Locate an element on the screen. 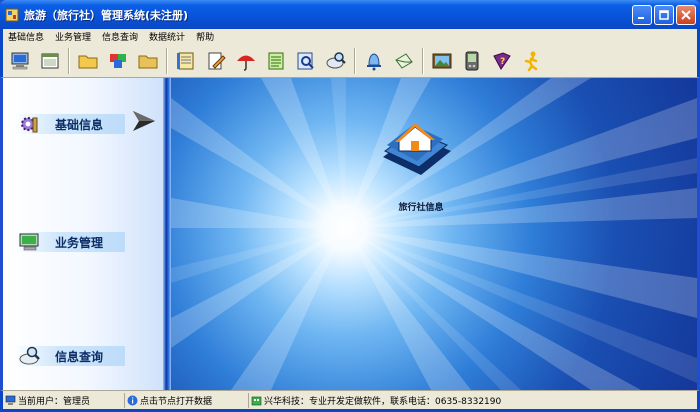 The height and width of the screenshot is (412, 700). menu-bar: 基础信息 业务管理 信息查询 数据统计 帮助 is located at coordinates (350, 36).